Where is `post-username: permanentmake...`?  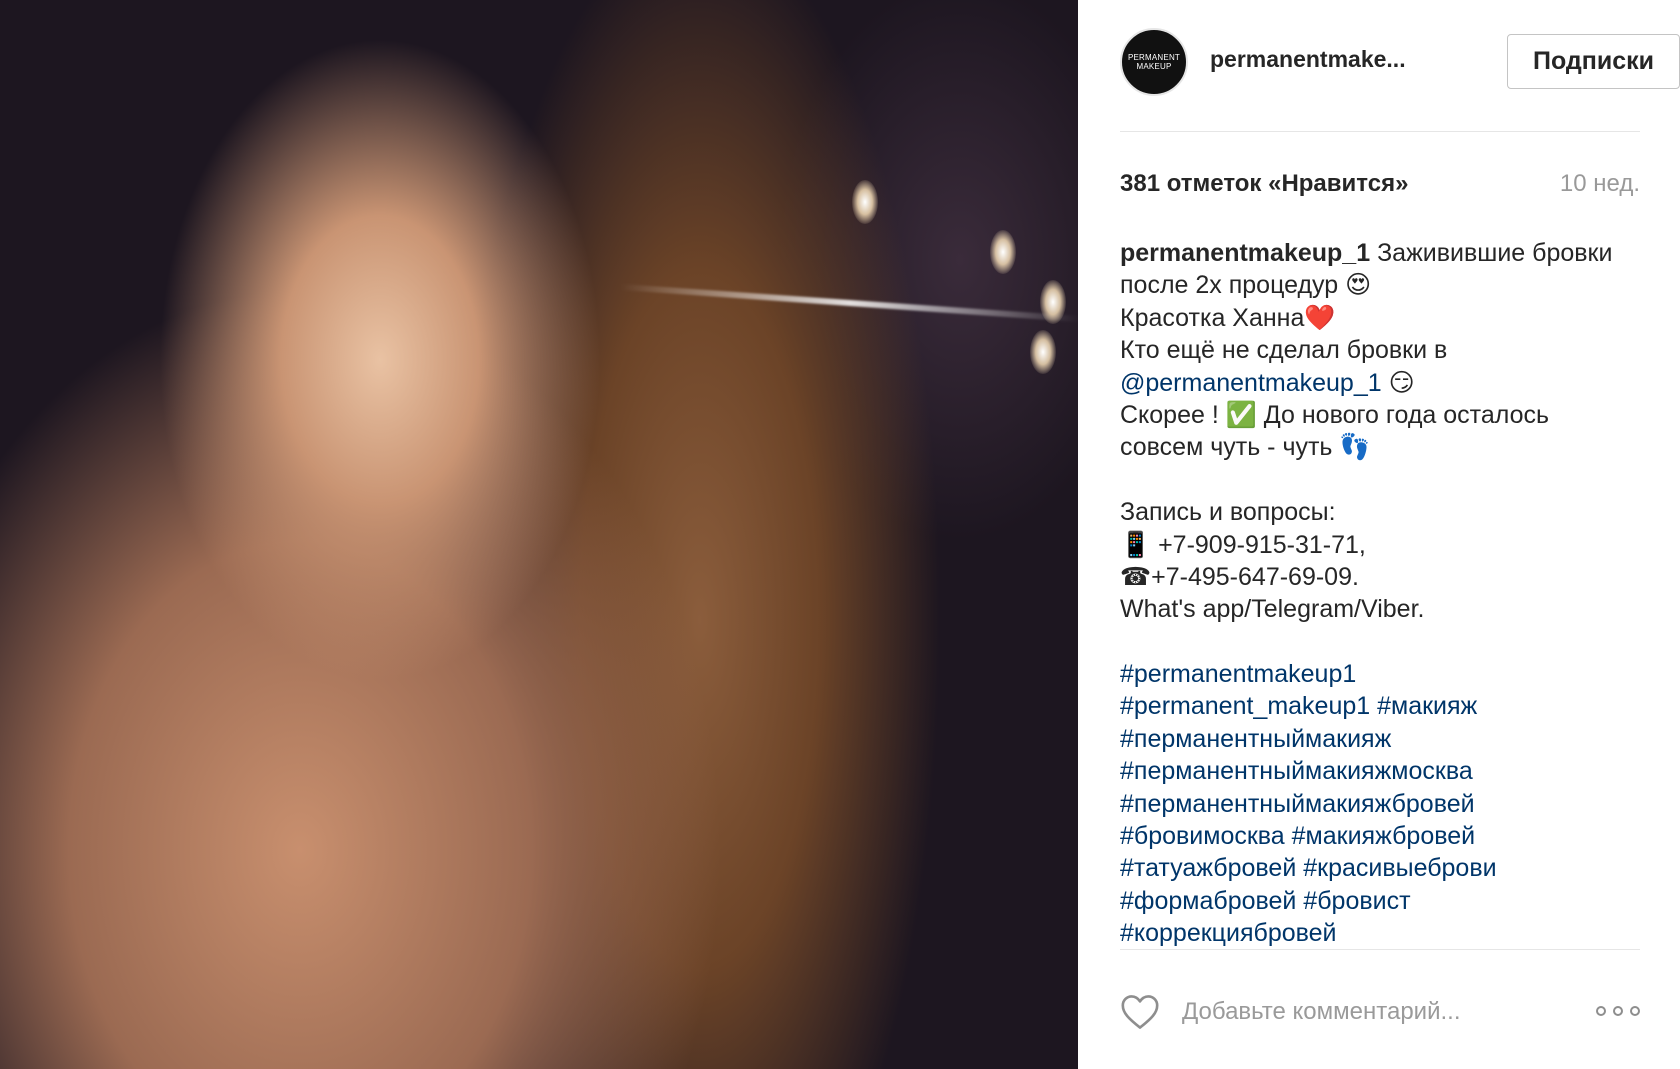
post-username: permanentmake... is located at coordinates (1330, 59).